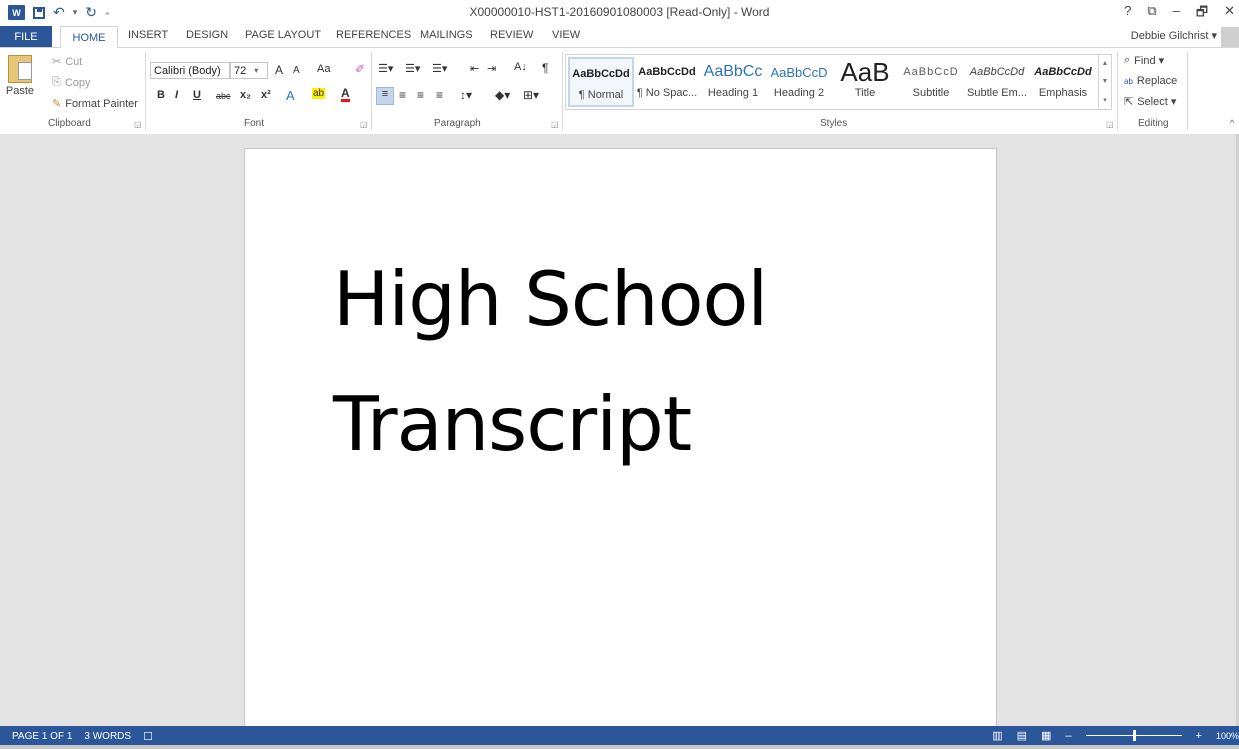 Image resolution: width=1239 pixels, height=749 pixels. Describe the element at coordinates (466, 95) in the screenshot. I see `line-spacing-icon: ↕▾` at that location.